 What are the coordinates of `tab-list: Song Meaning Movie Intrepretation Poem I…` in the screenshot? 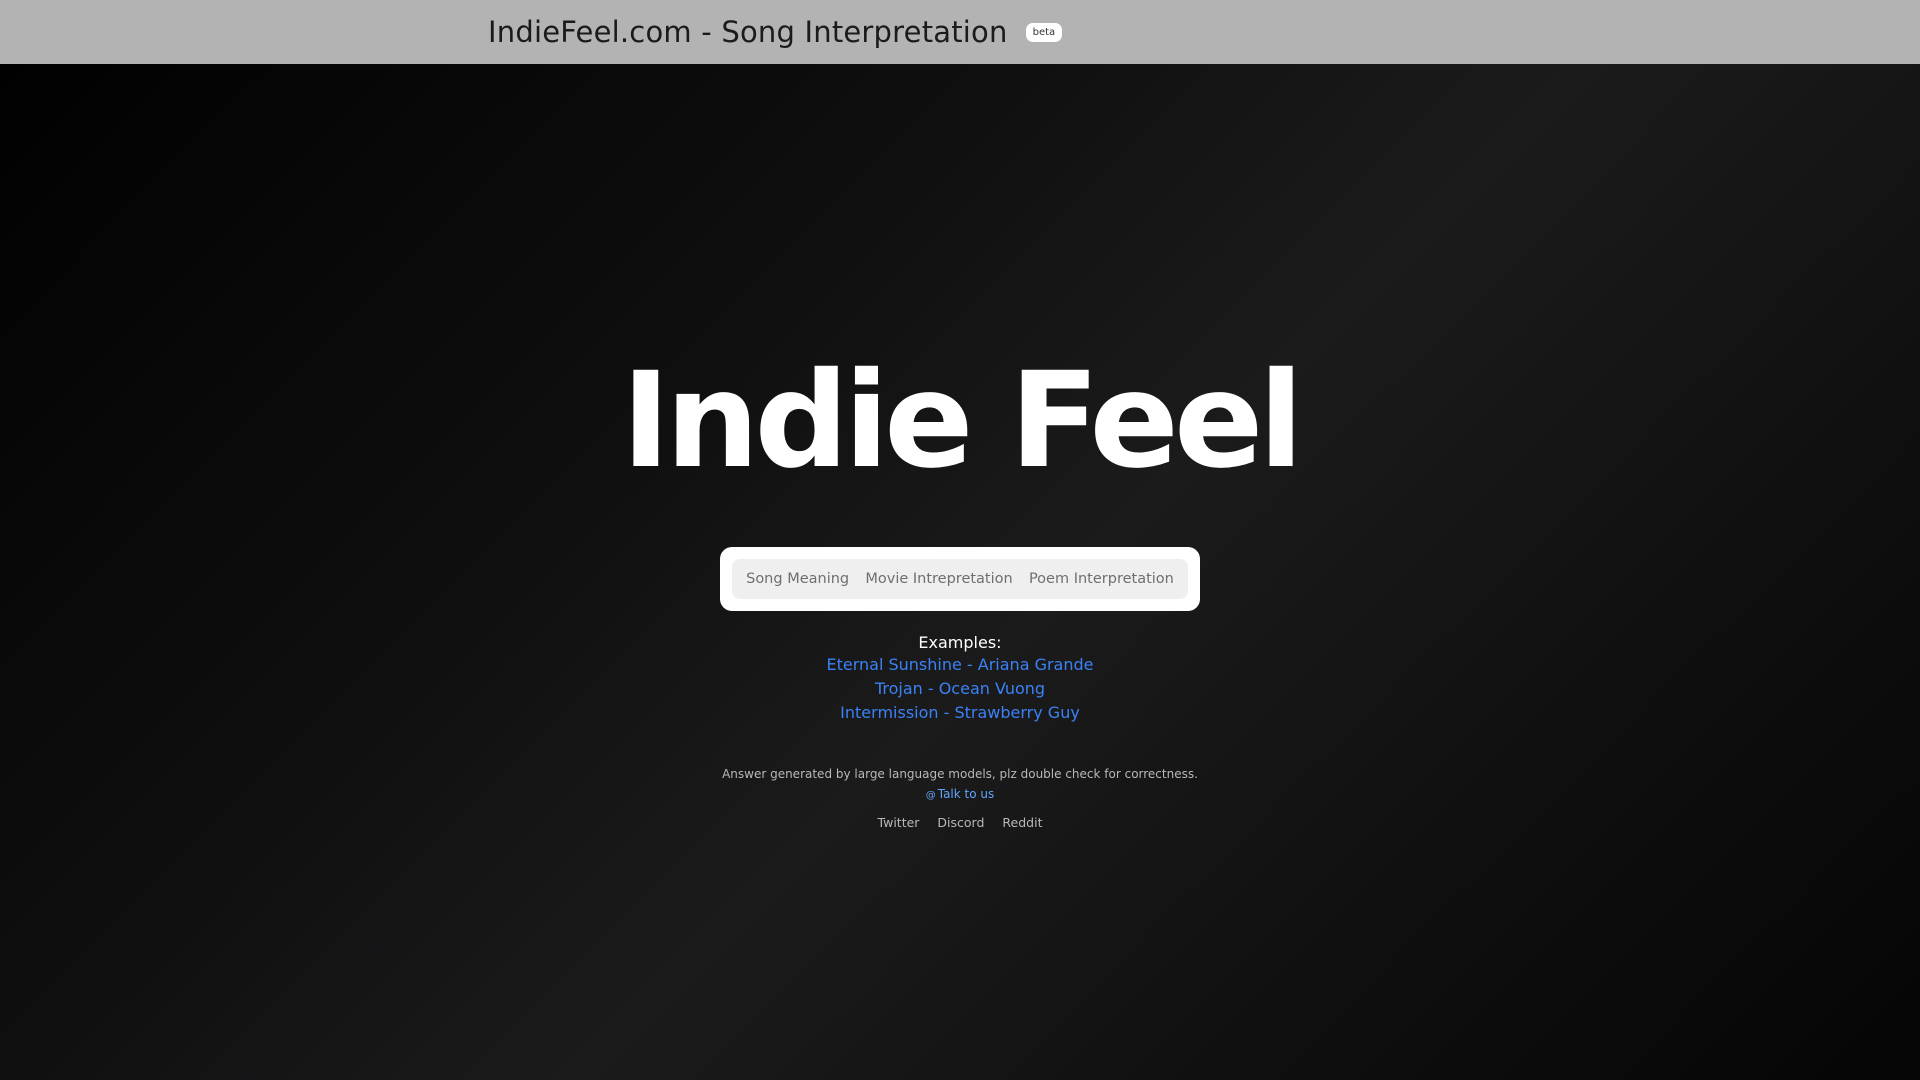 It's located at (960, 579).